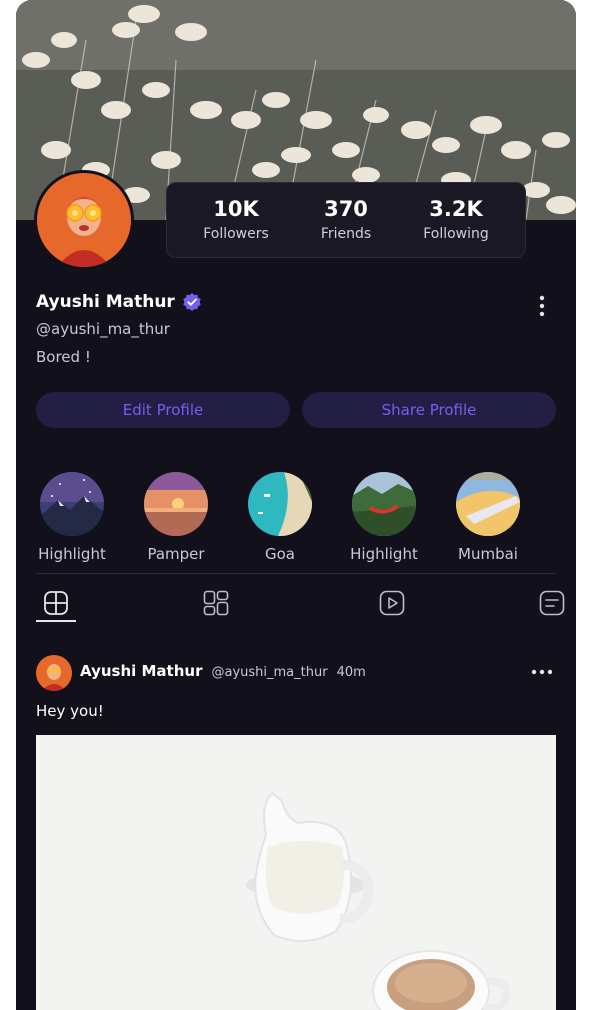  Describe the element at coordinates (456, 209) in the screenshot. I see `stat-value: 3.2K` at that location.